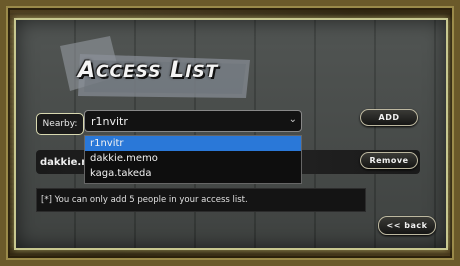 This screenshot has height=266, width=460. Describe the element at coordinates (292, 119) in the screenshot. I see `chevron-down-icon: ⌄` at that location.